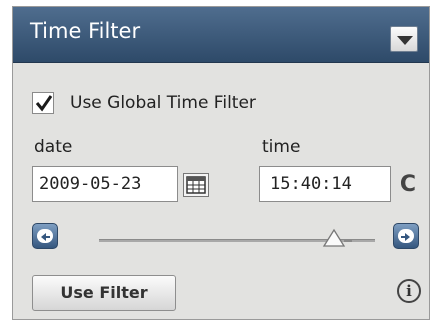 This screenshot has width=435, height=324. I want to click on checkmark-icon, so click(44, 103).